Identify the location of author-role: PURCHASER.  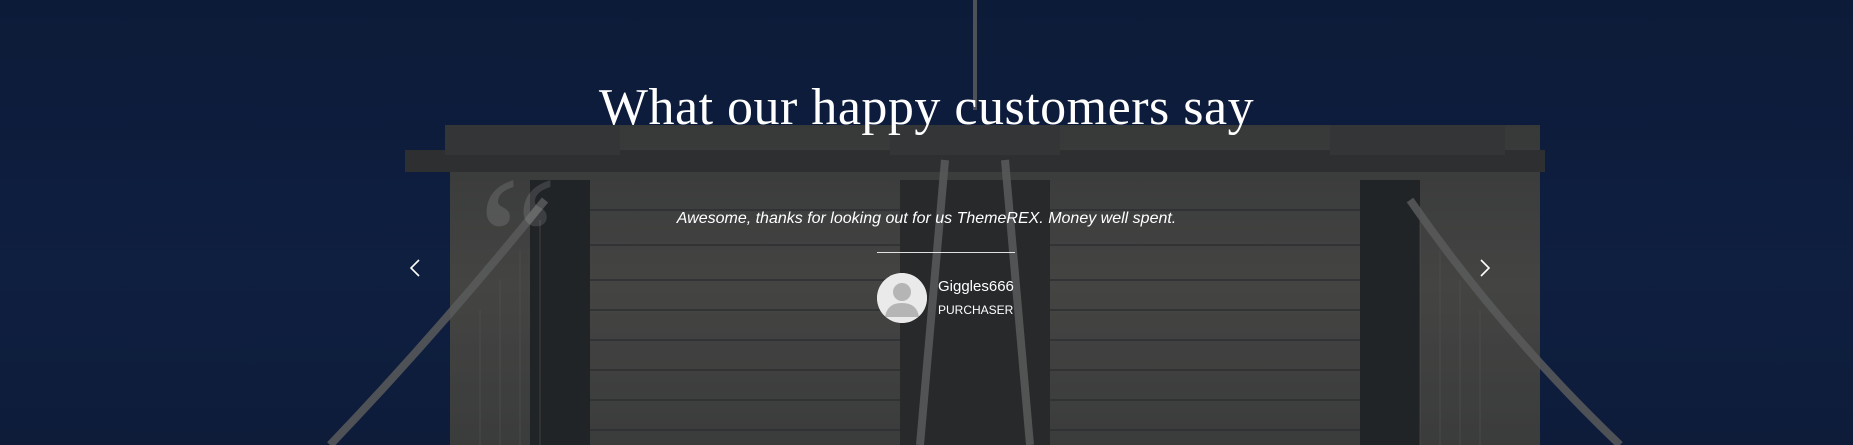
(976, 310).